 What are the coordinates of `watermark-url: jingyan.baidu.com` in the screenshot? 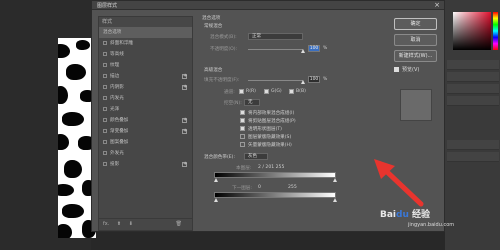 It's located at (431, 225).